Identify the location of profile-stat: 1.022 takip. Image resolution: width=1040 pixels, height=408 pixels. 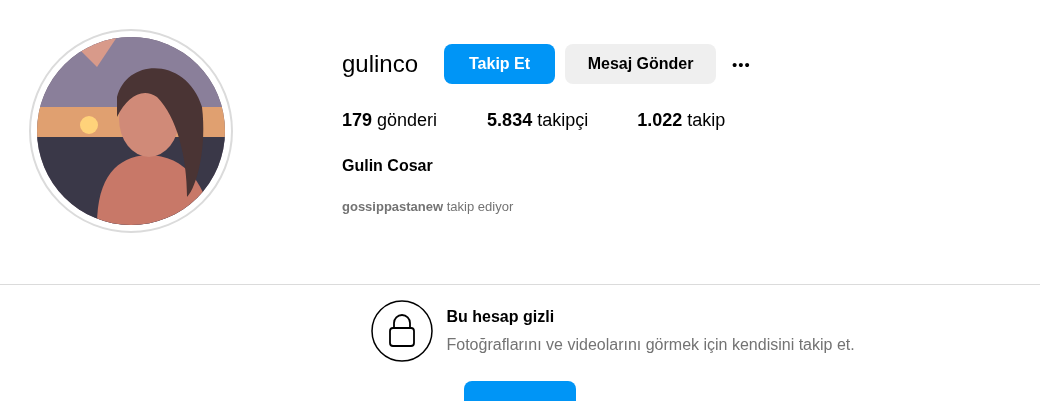
(681, 120).